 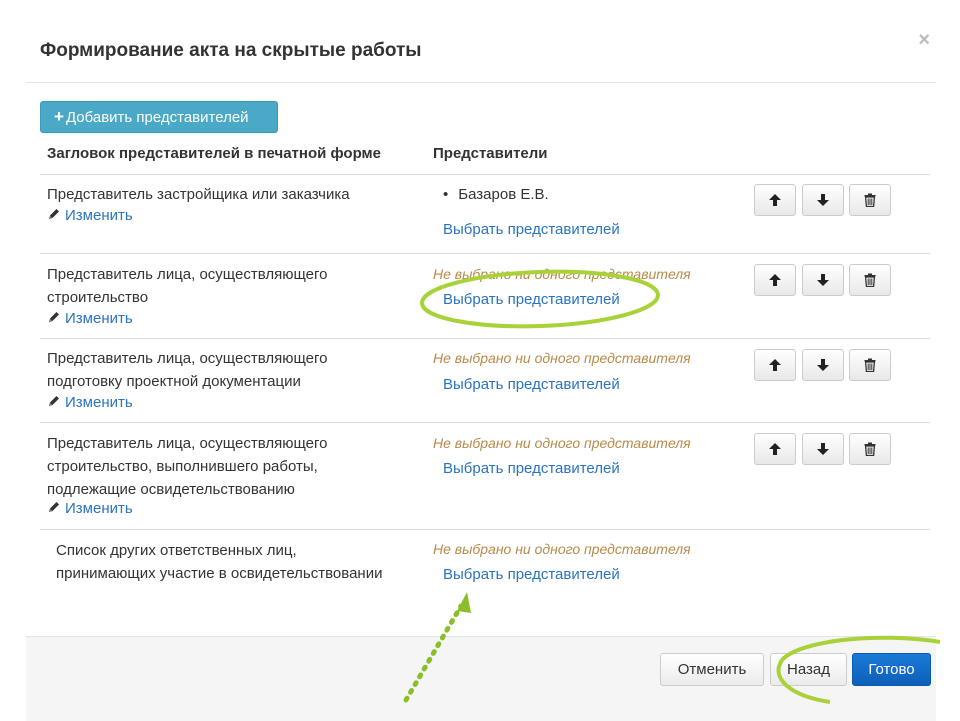 I want to click on dialog-header: Формирование акта на скрытые работы ×, so click(x=481, y=41).